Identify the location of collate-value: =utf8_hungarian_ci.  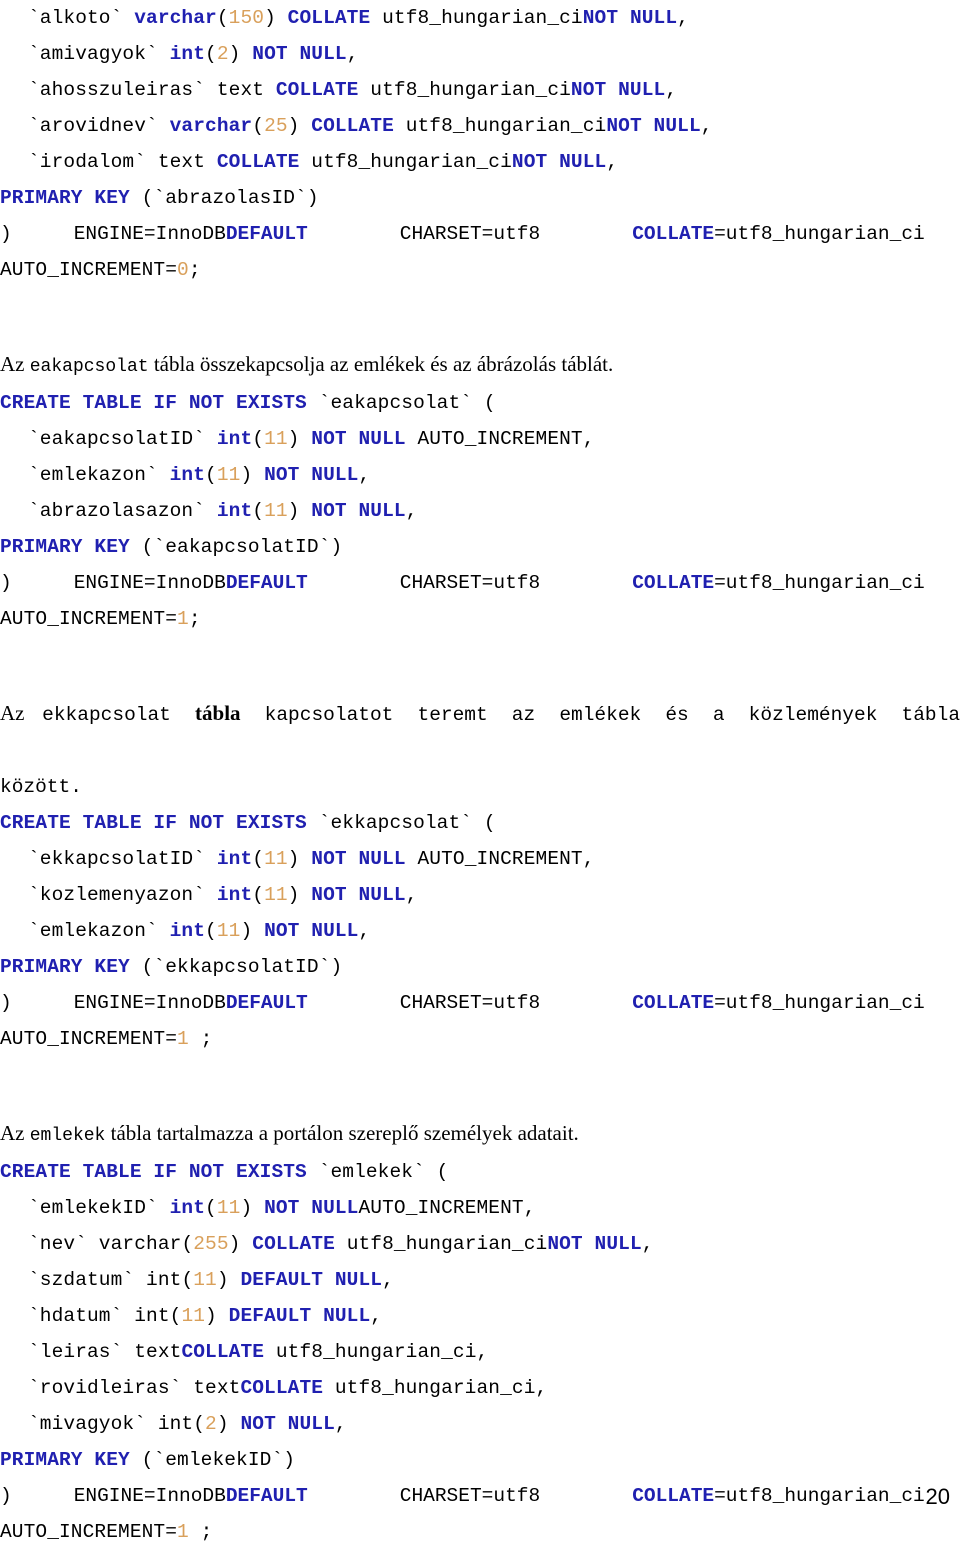
(819, 1496).